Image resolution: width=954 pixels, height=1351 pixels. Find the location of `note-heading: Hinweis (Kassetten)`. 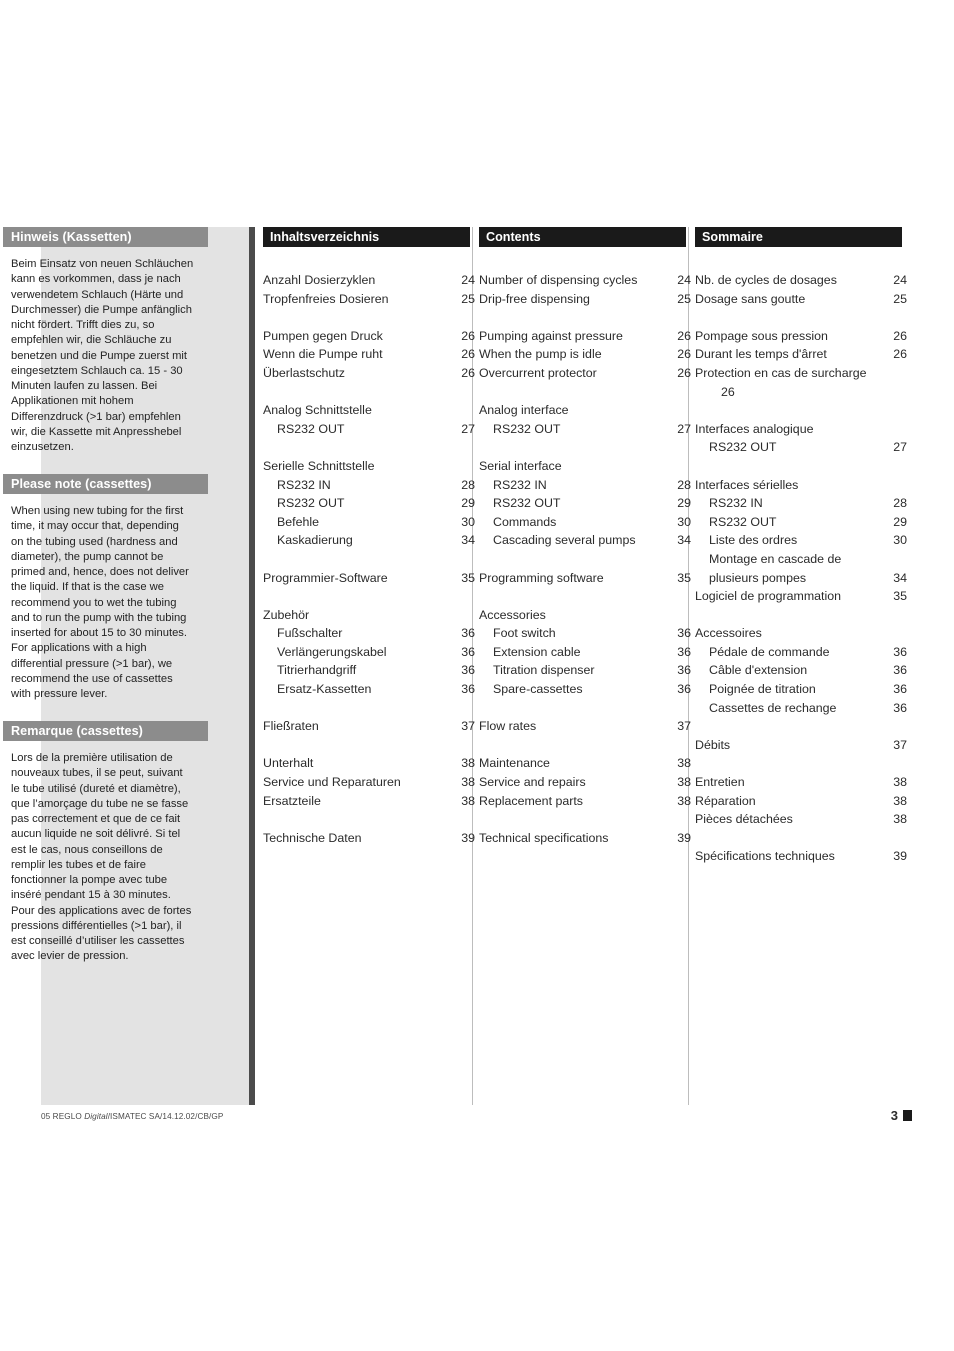

note-heading: Hinweis (Kassetten) is located at coordinates (105, 237).